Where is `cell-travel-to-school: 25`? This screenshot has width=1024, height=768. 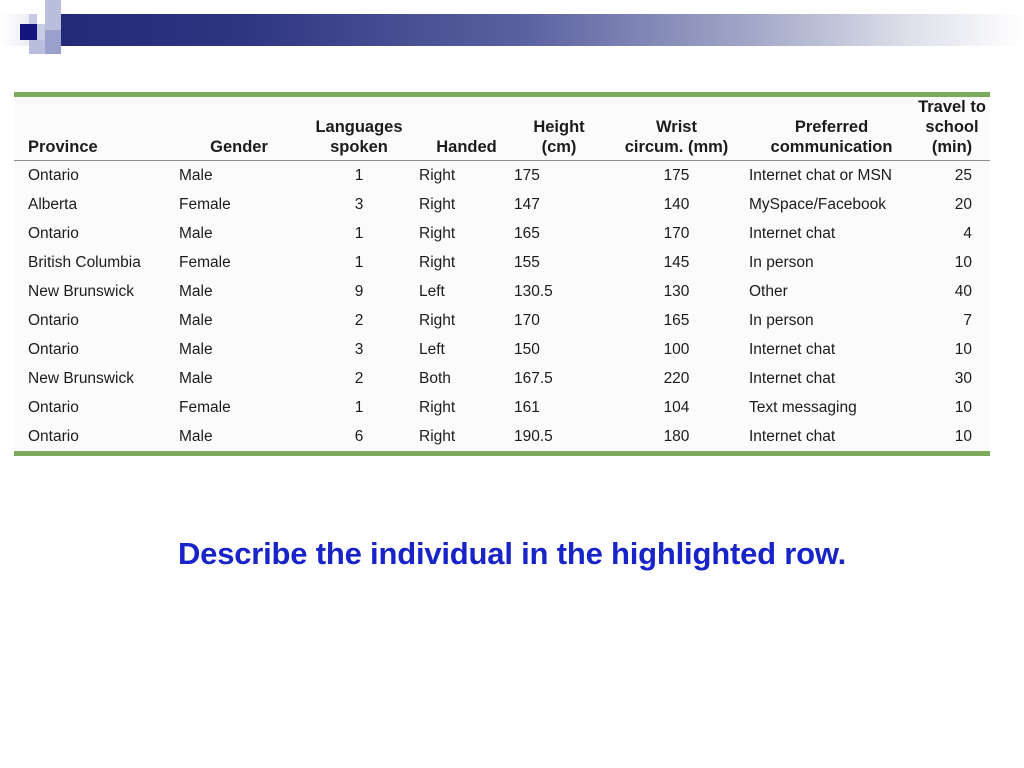 cell-travel-to-school: 25 is located at coordinates (963, 175).